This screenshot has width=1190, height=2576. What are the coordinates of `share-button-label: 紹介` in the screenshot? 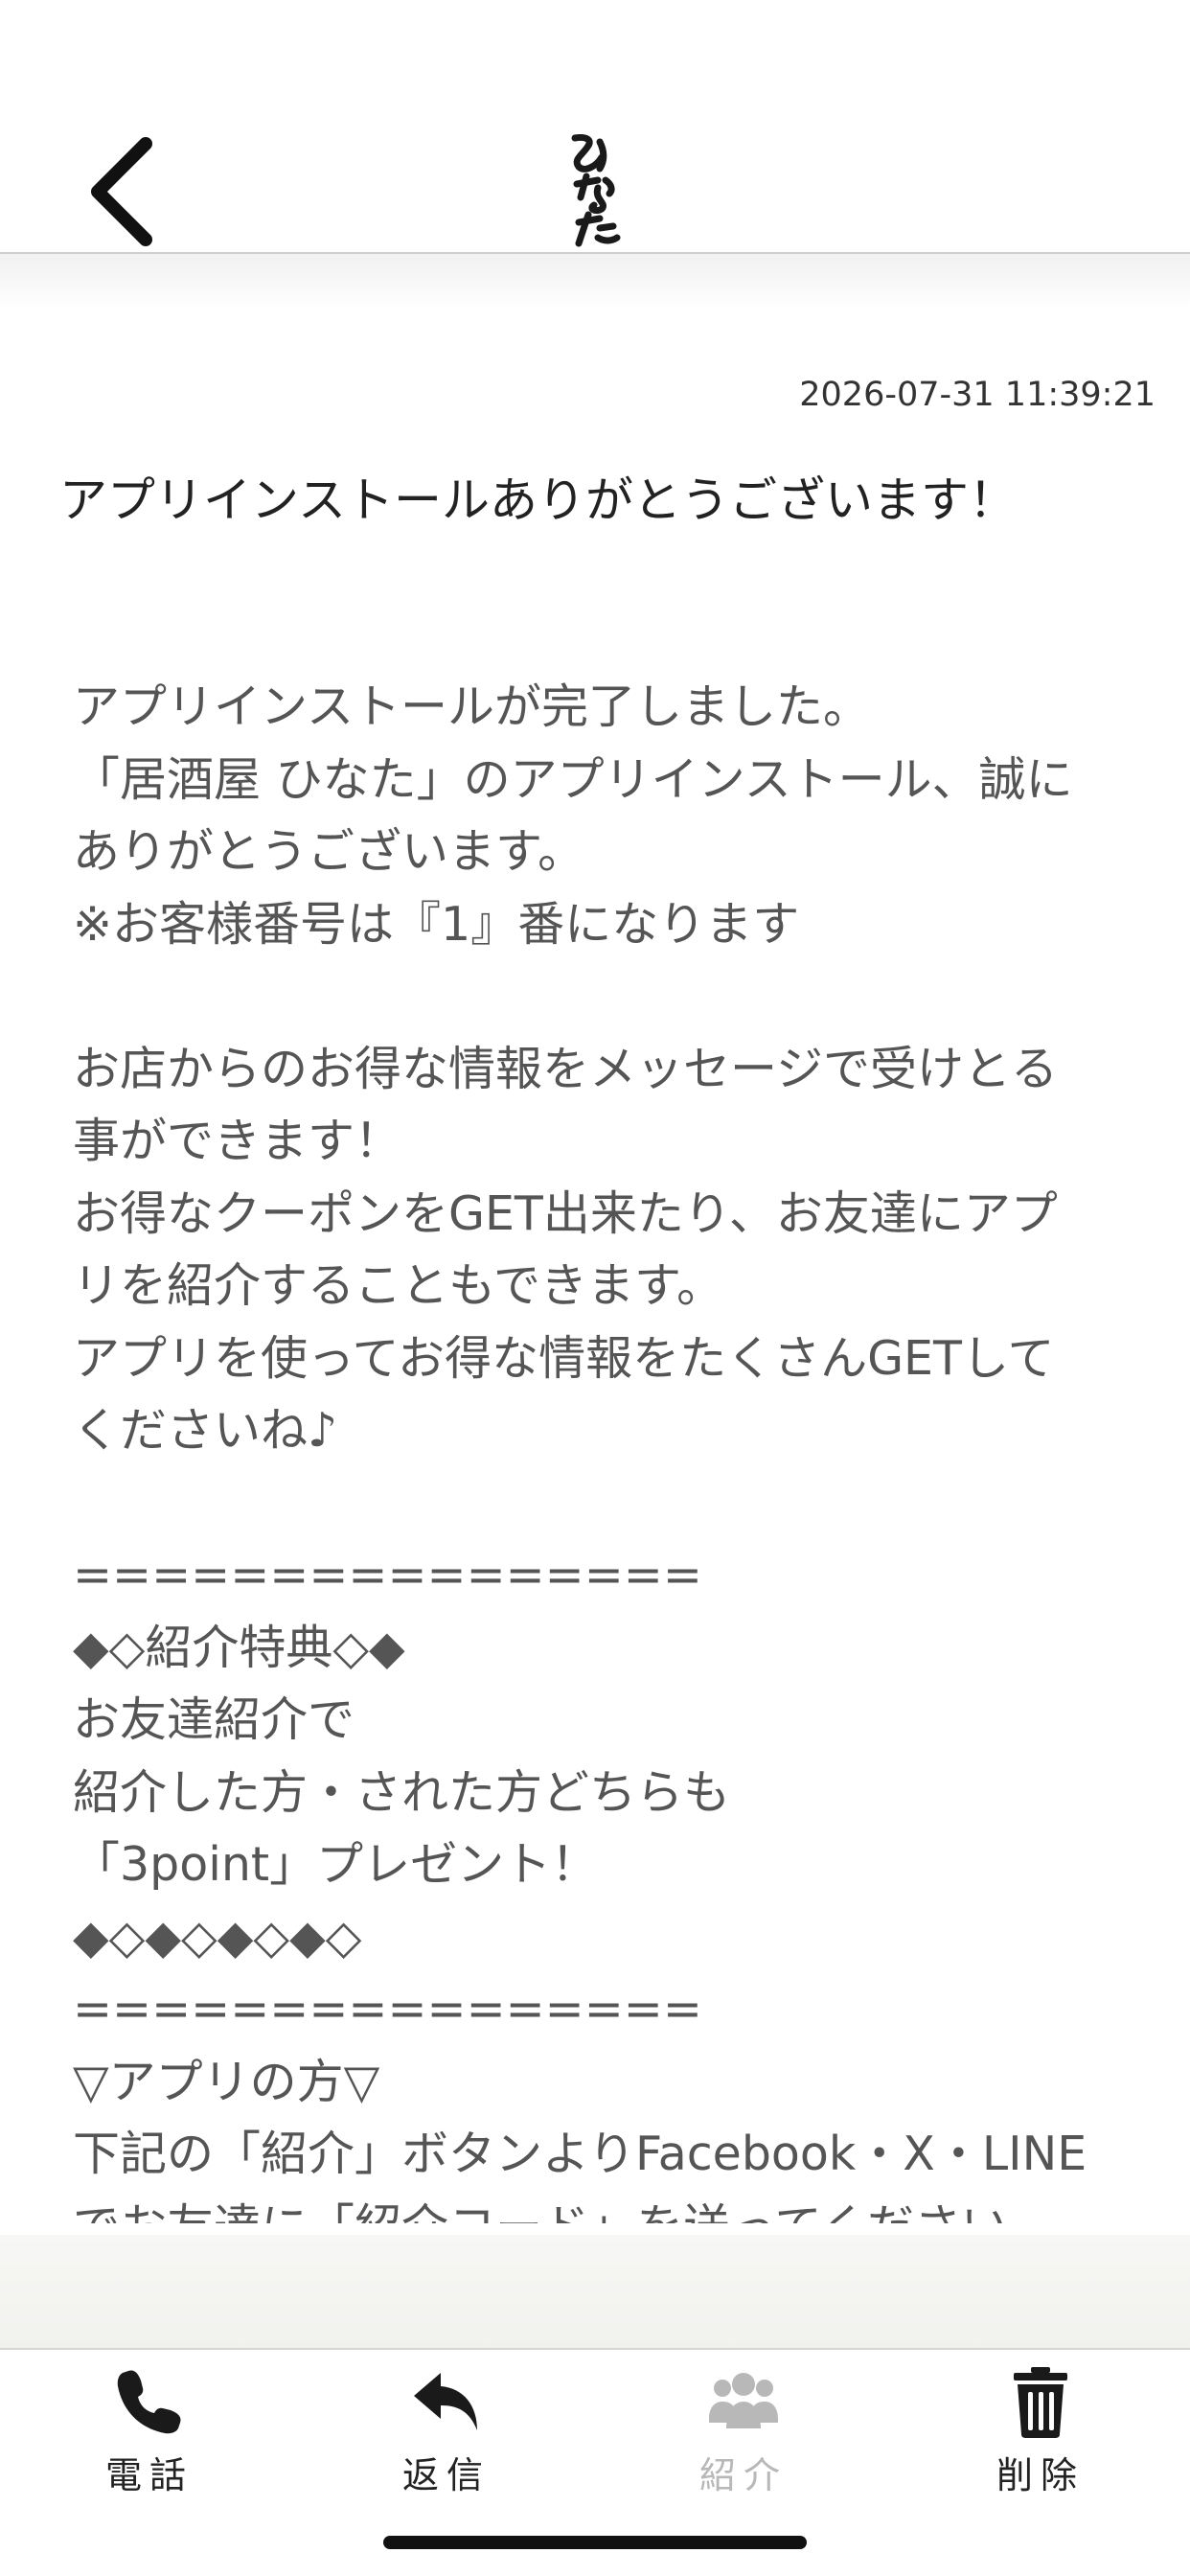 It's located at (743, 2475).